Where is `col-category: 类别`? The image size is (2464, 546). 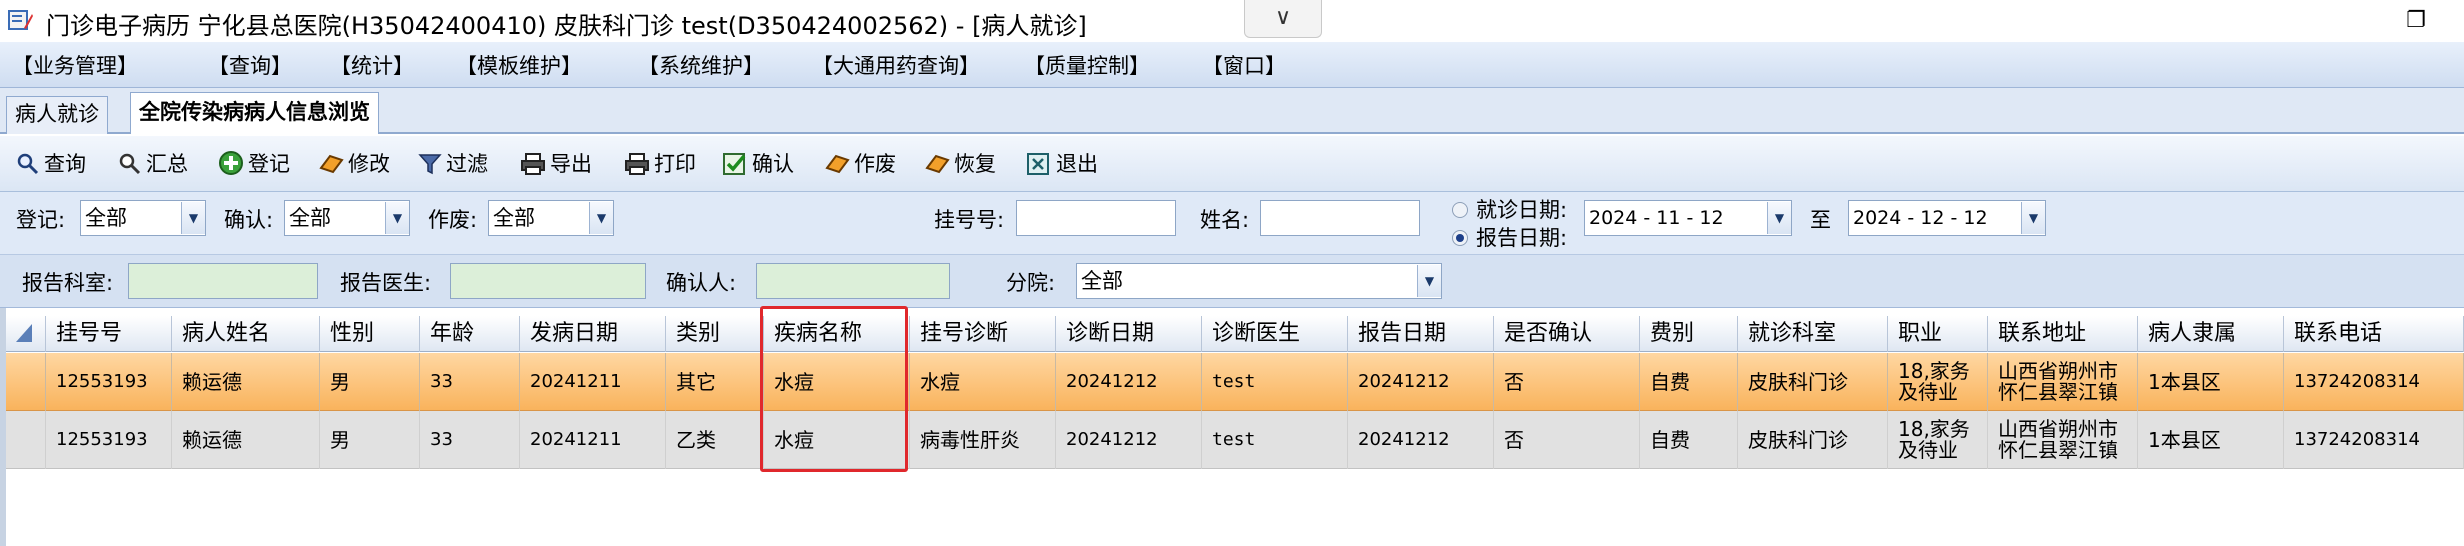 col-category: 类别 is located at coordinates (715, 334).